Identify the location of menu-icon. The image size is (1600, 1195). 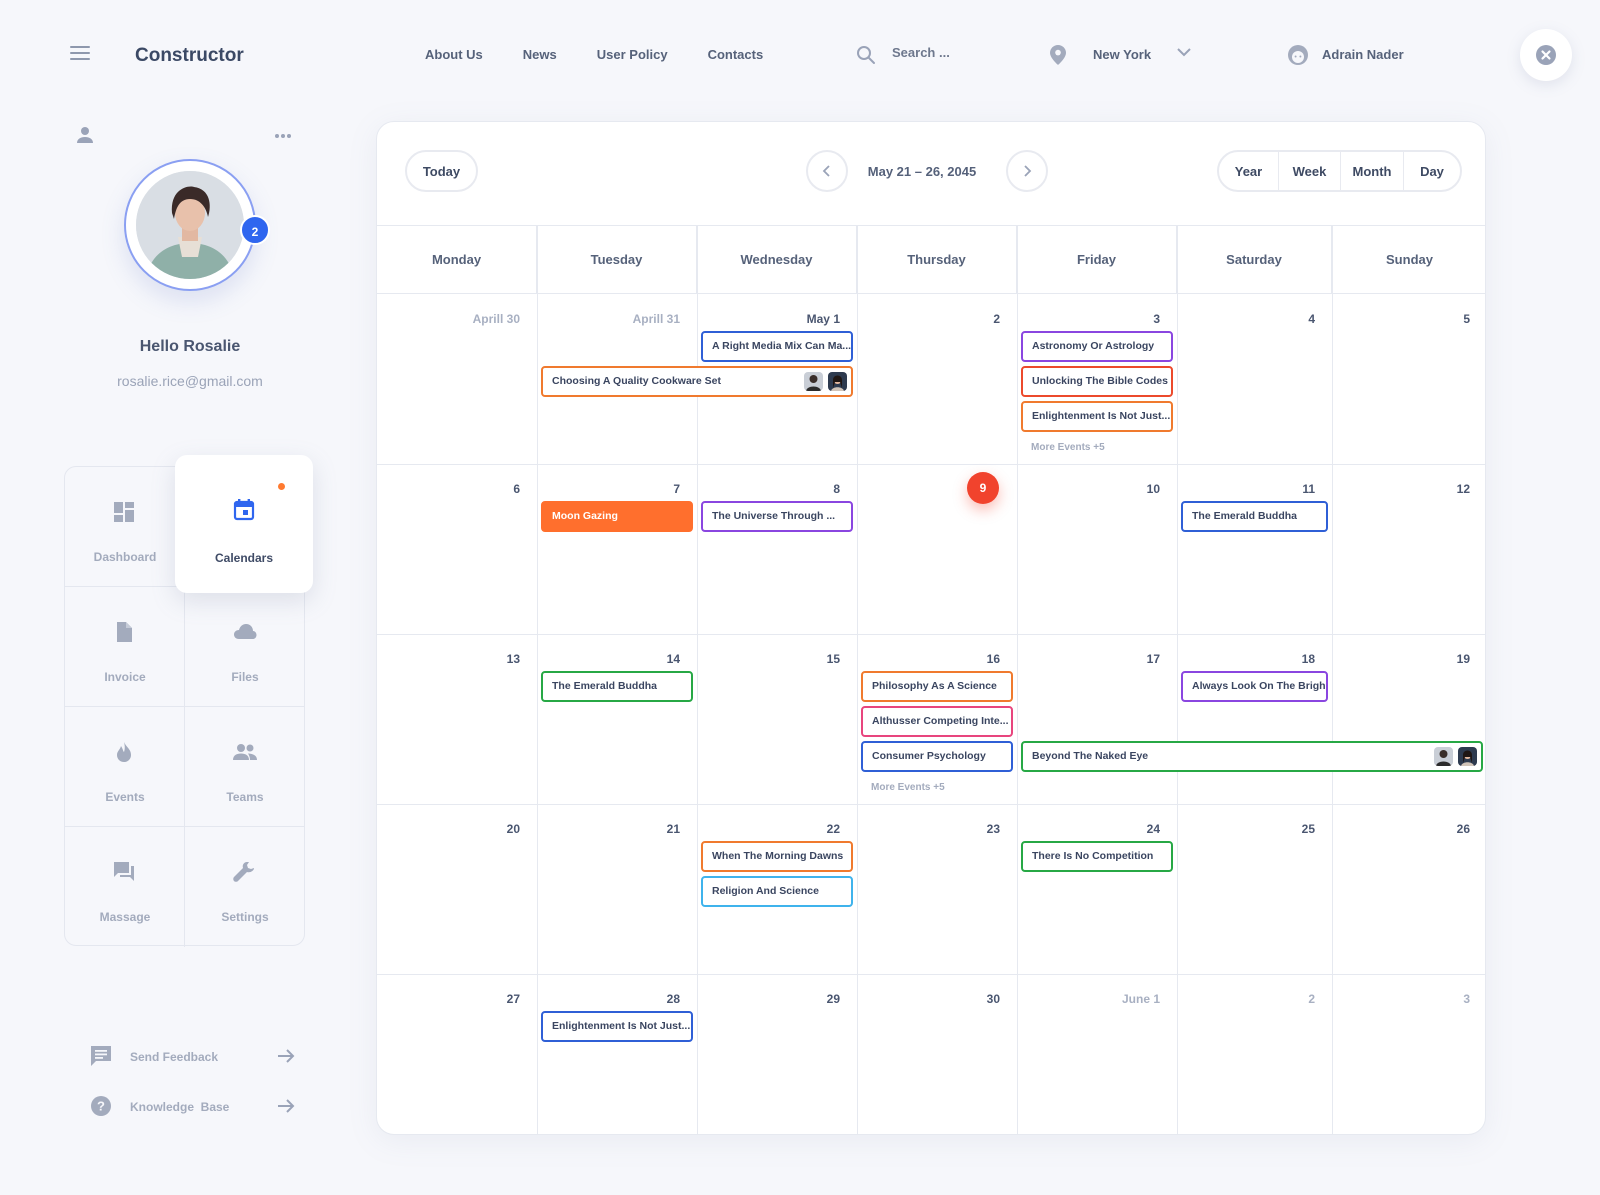
(80, 54).